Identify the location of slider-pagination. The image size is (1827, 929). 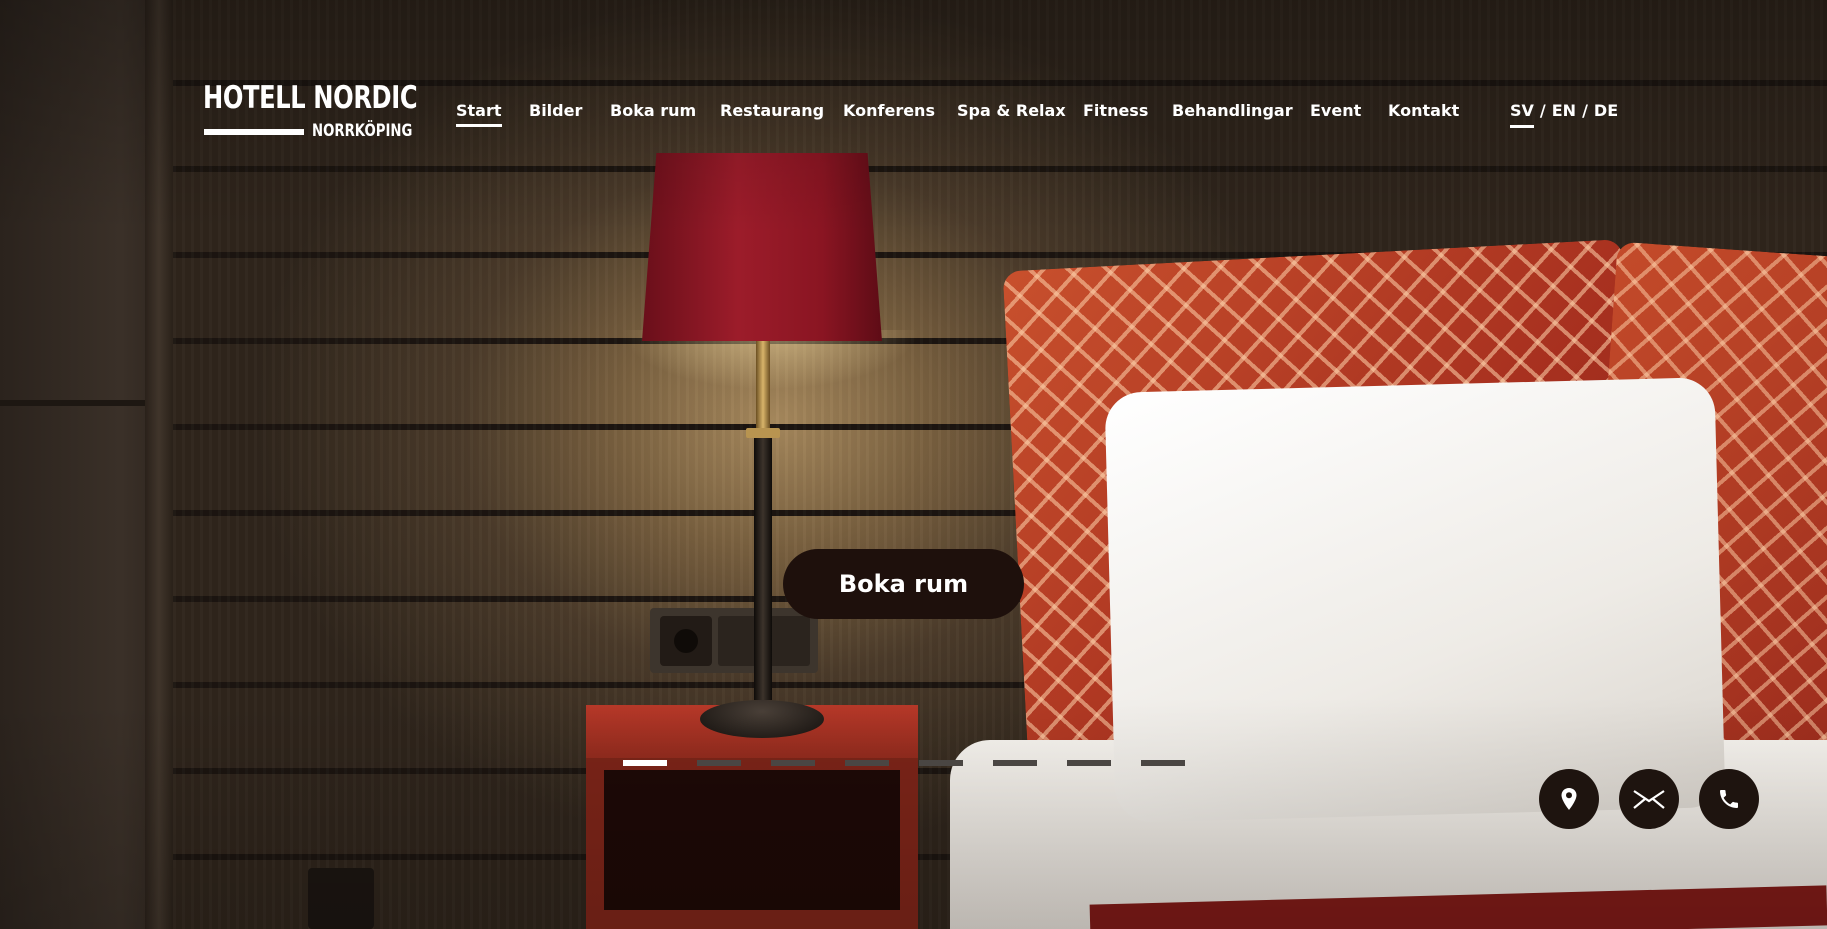
(904, 763).